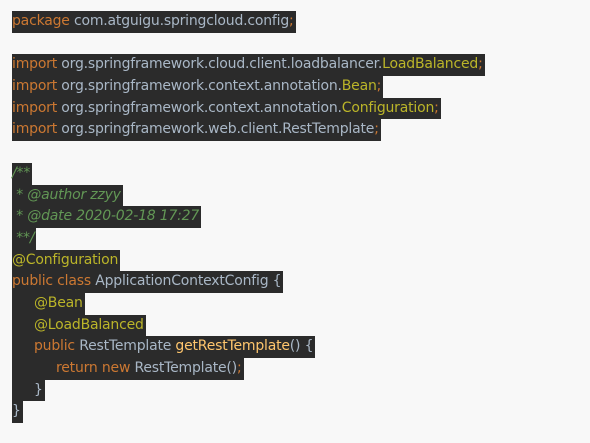 The width and height of the screenshot is (590, 443). Describe the element at coordinates (359, 86) in the screenshot. I see `import-class: Bean` at that location.